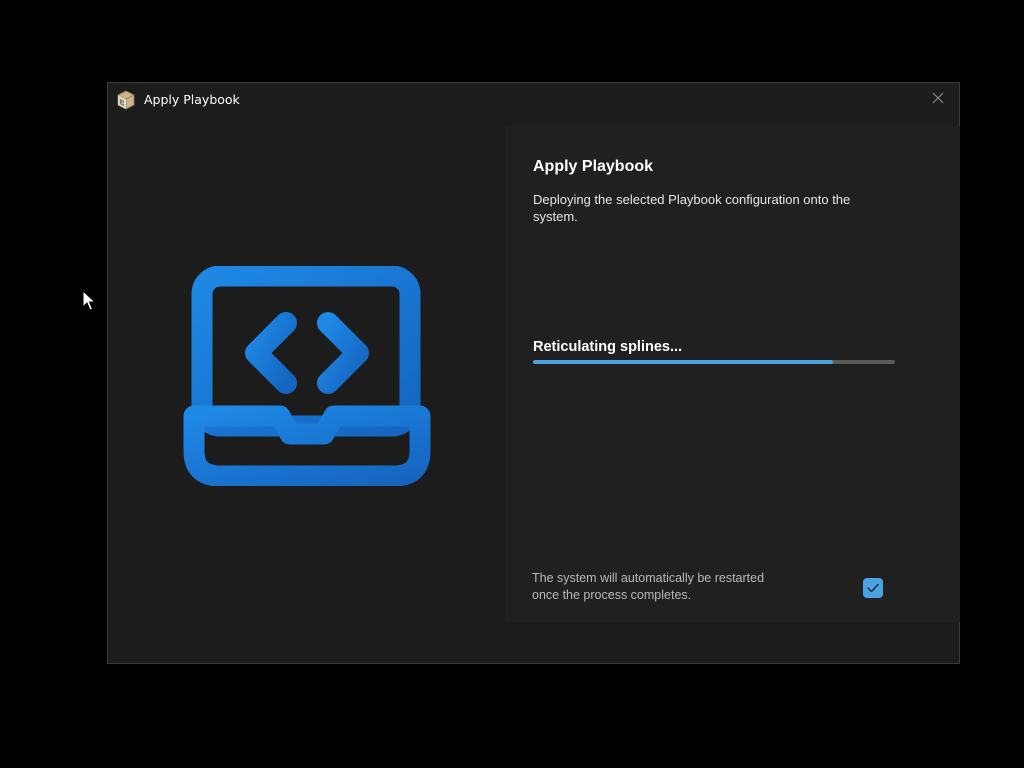 This screenshot has width=1024, height=768. Describe the element at coordinates (126, 100) in the screenshot. I see `playbook-box-icon: AB` at that location.